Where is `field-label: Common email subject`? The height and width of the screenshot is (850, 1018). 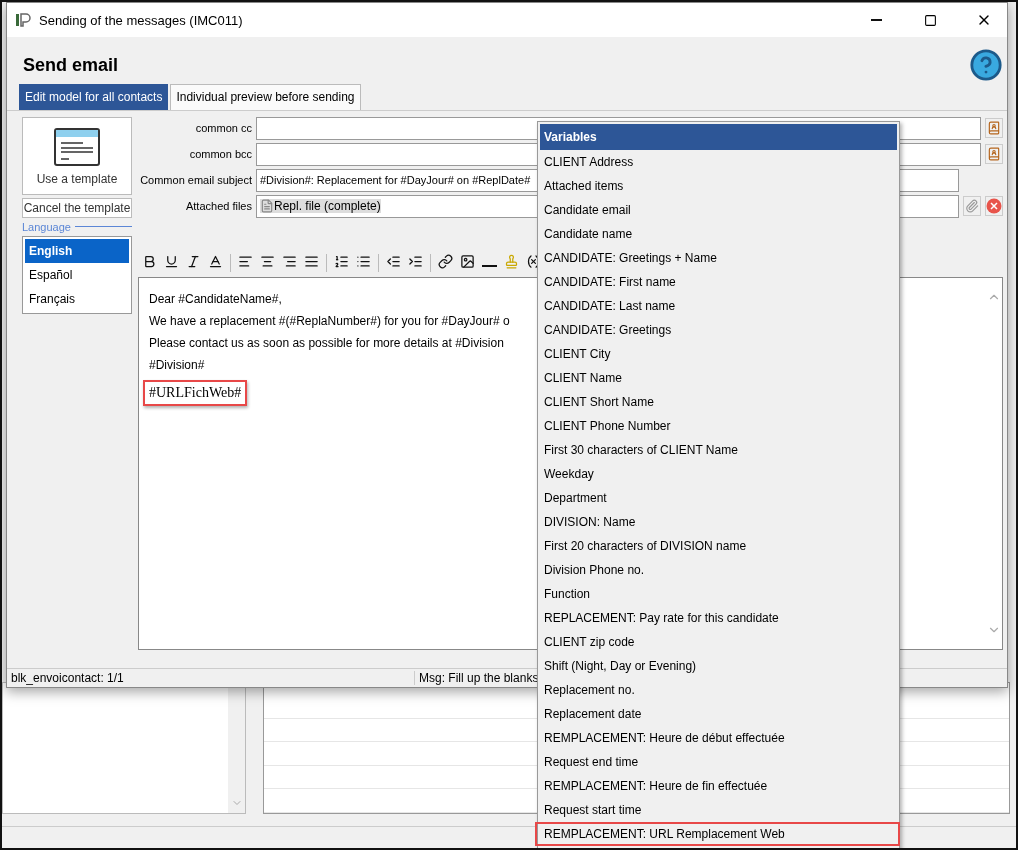 field-label: Common email subject is located at coordinates (195, 180).